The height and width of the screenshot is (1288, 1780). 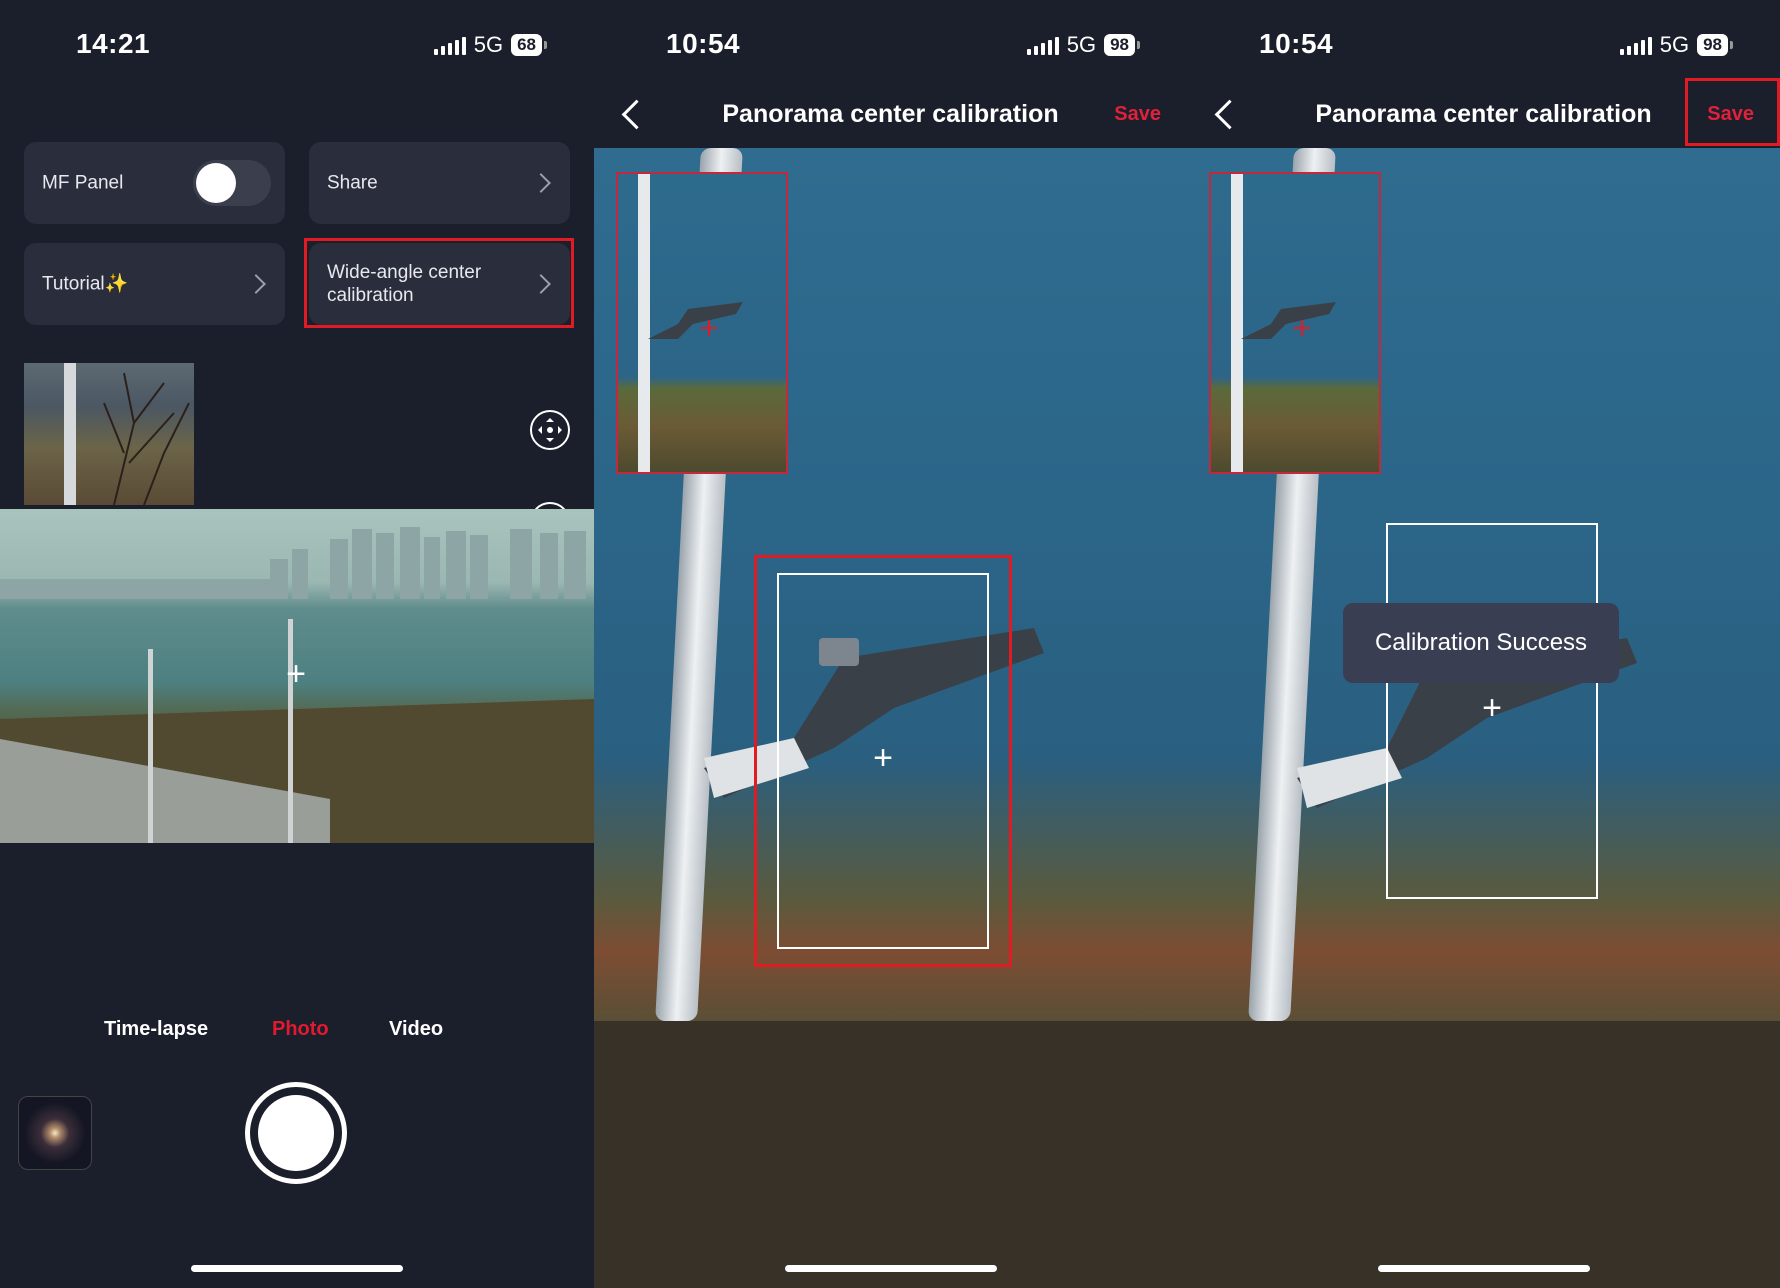 I want to click on page-title: Panorama center calibration, so click(x=890, y=114).